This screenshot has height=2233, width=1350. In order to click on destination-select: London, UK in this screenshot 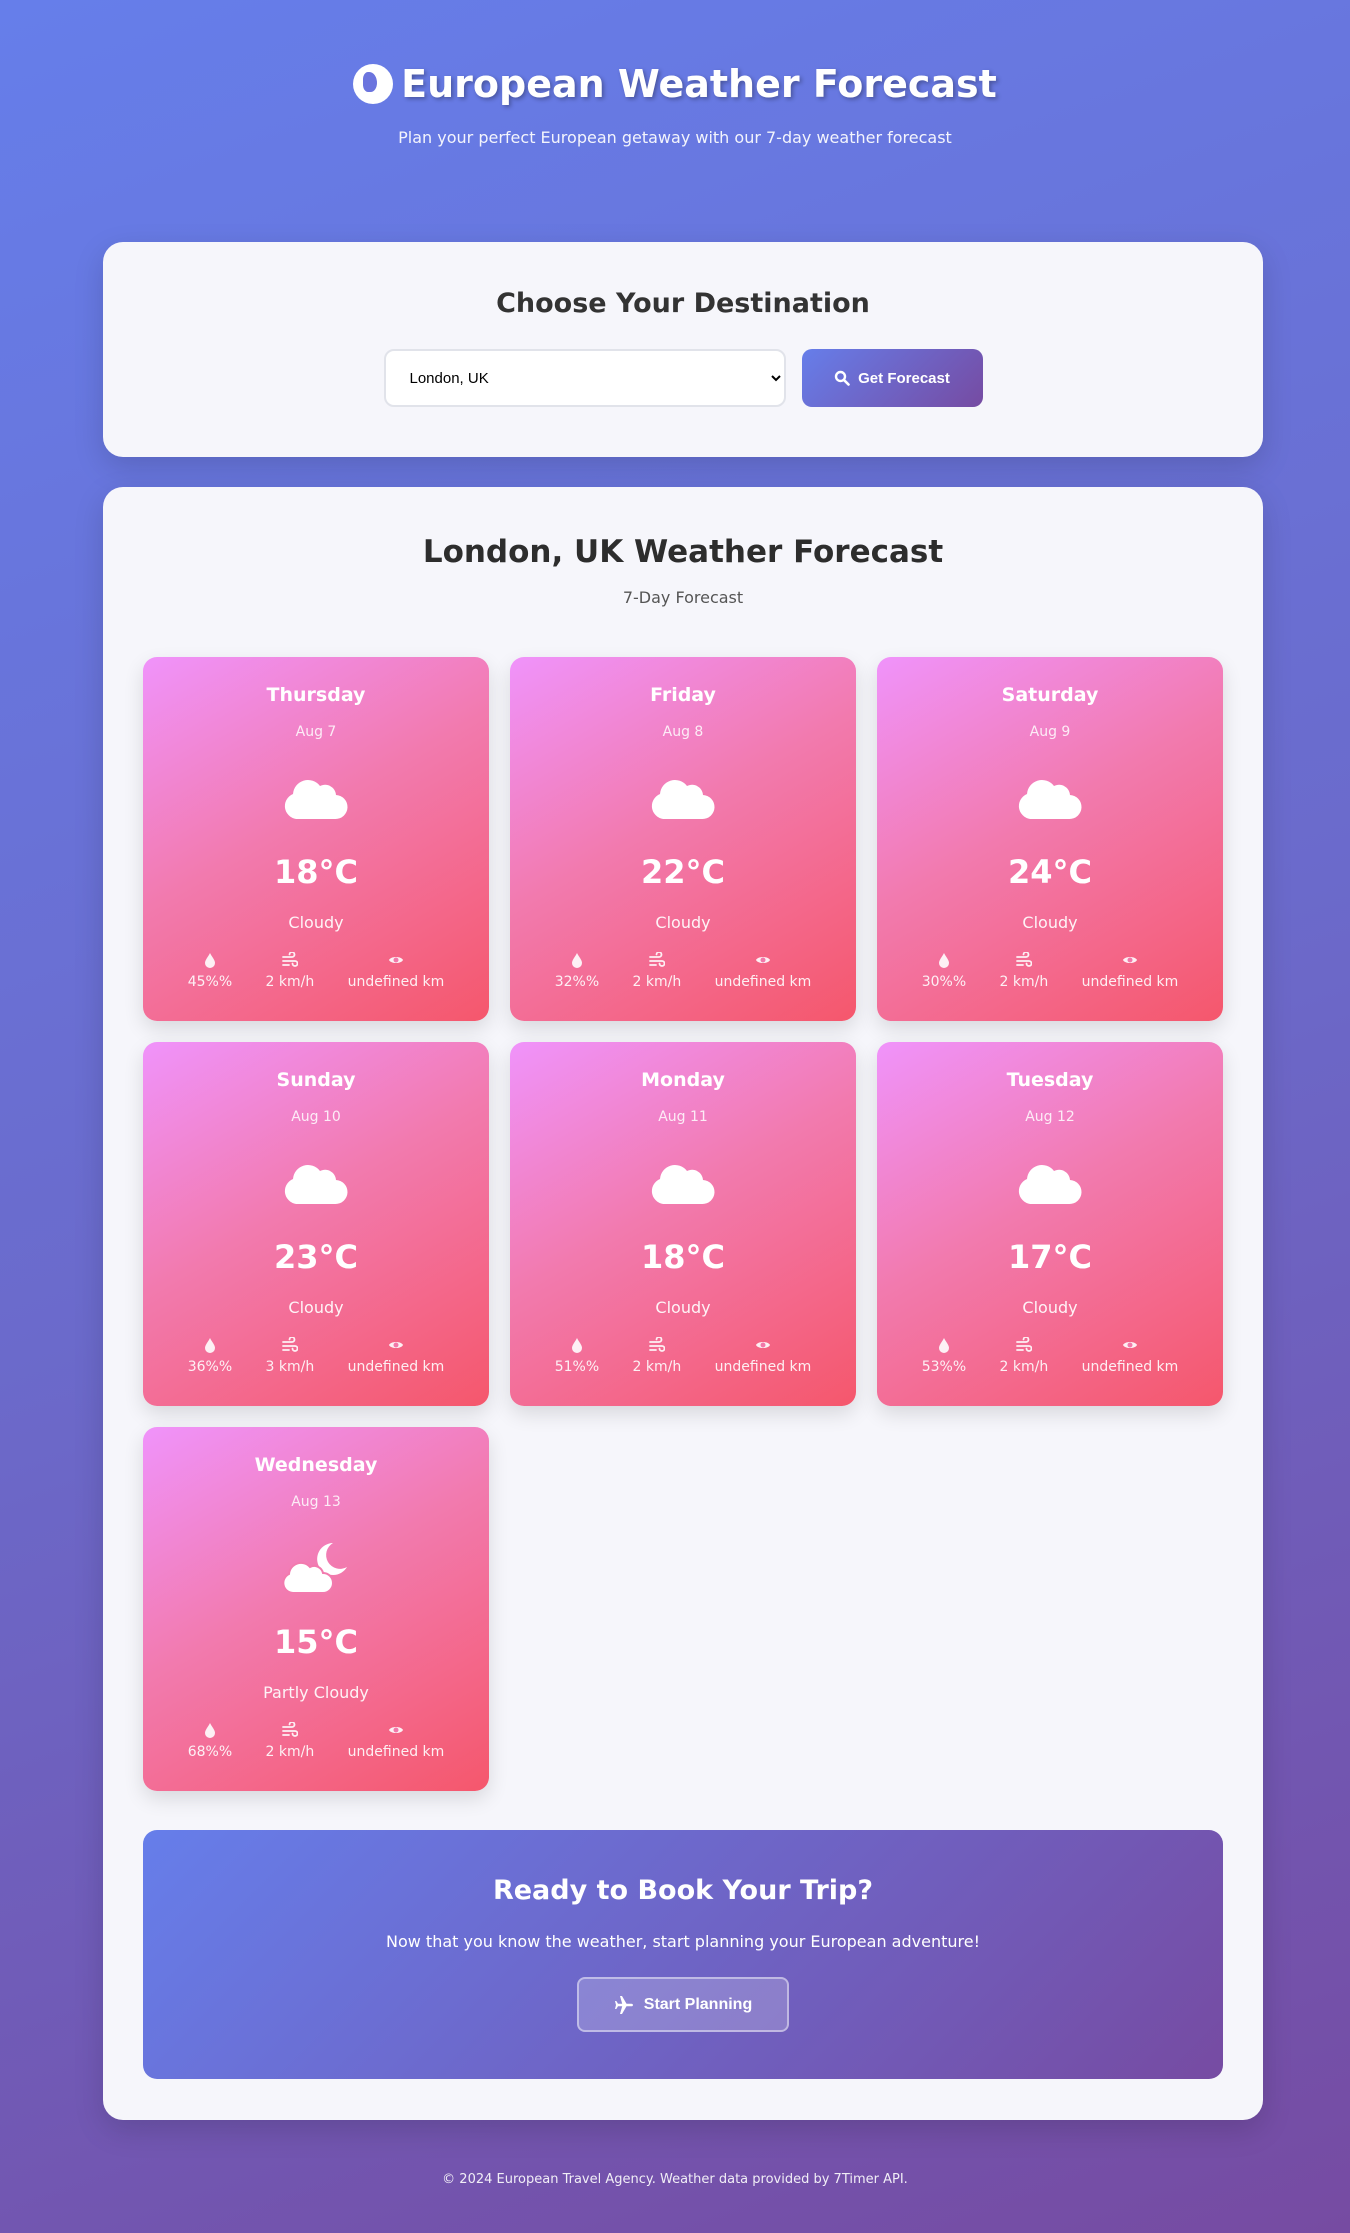, I will do `click(584, 378)`.